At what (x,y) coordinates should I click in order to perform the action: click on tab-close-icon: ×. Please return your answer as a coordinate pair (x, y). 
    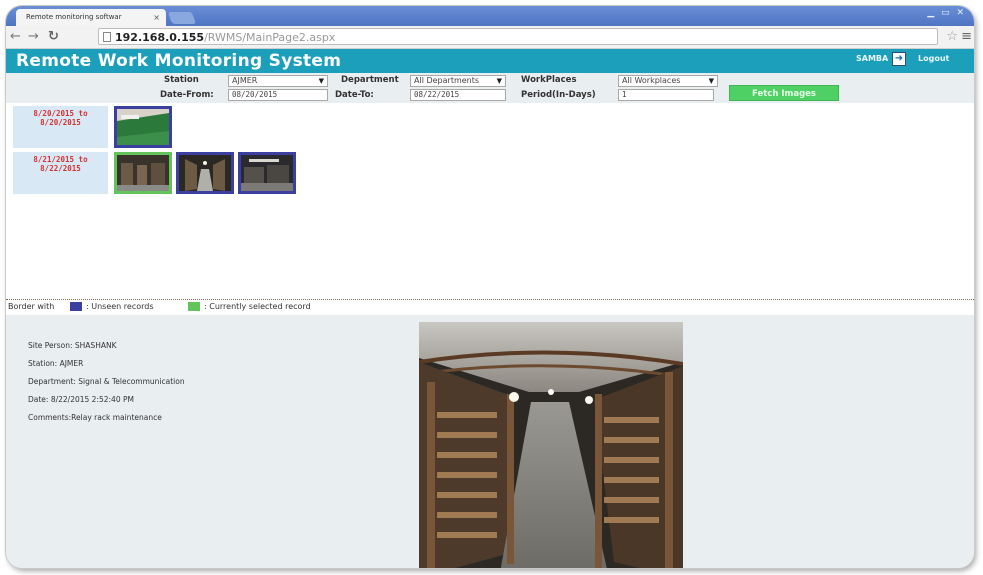
    Looking at the image, I should click on (156, 17).